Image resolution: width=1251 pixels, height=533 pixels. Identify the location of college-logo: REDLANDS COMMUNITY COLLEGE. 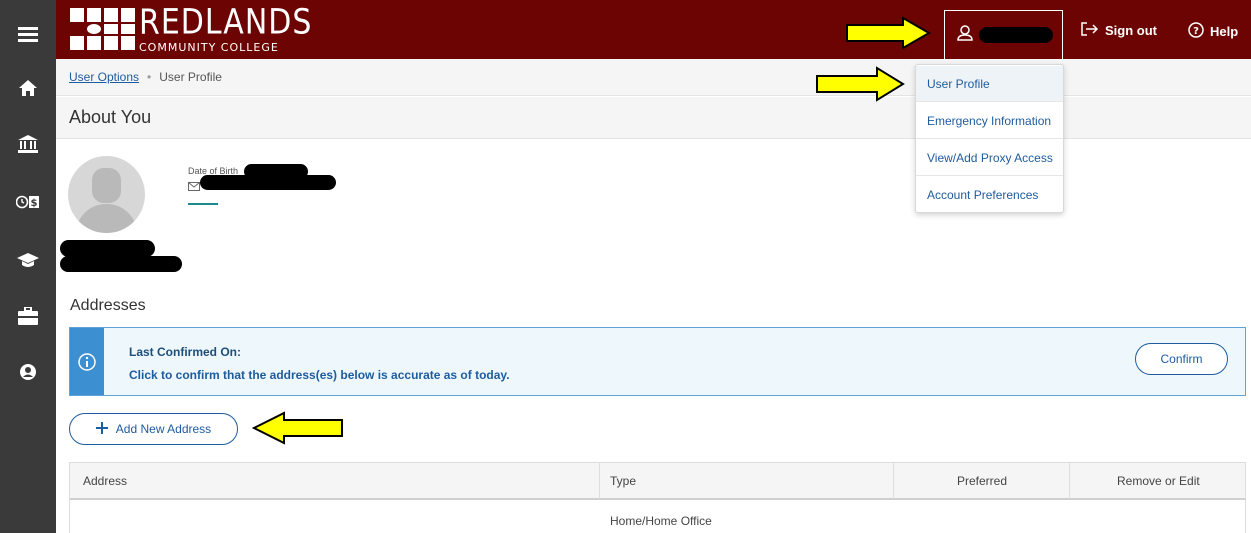
(191, 29).